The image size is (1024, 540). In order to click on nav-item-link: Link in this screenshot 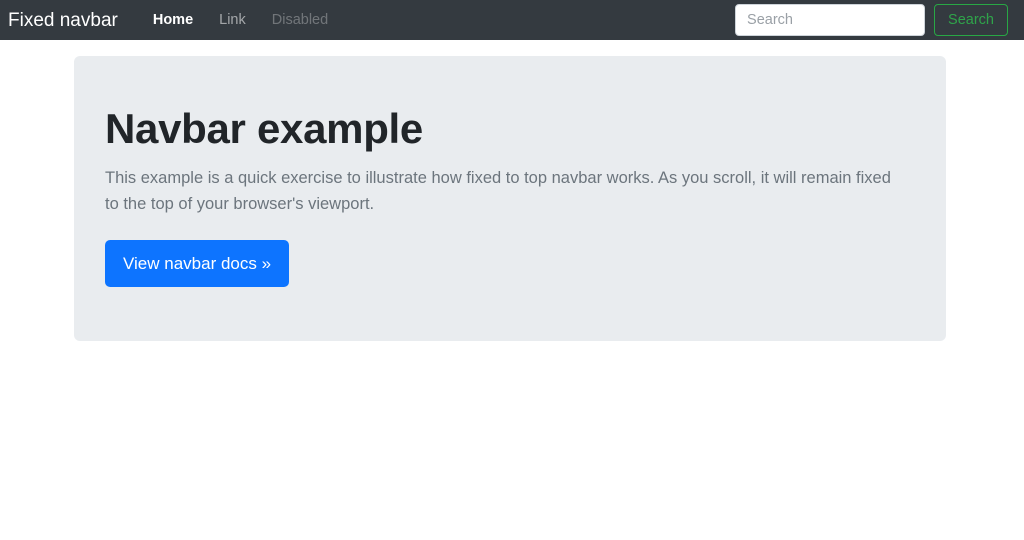, I will do `click(232, 20)`.